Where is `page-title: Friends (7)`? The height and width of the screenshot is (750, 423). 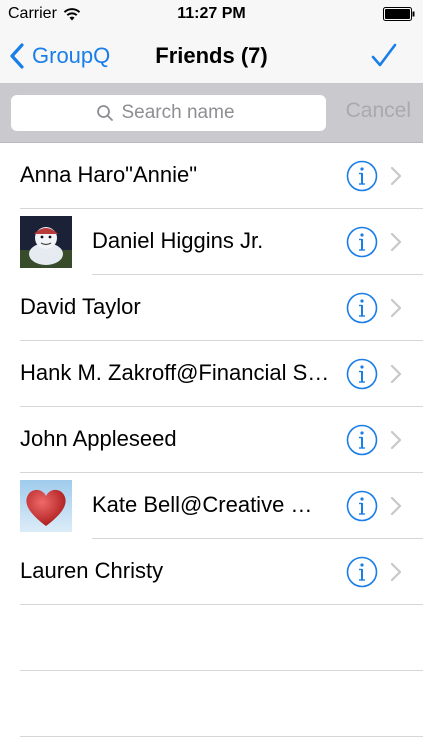 page-title: Friends (7) is located at coordinates (211, 55).